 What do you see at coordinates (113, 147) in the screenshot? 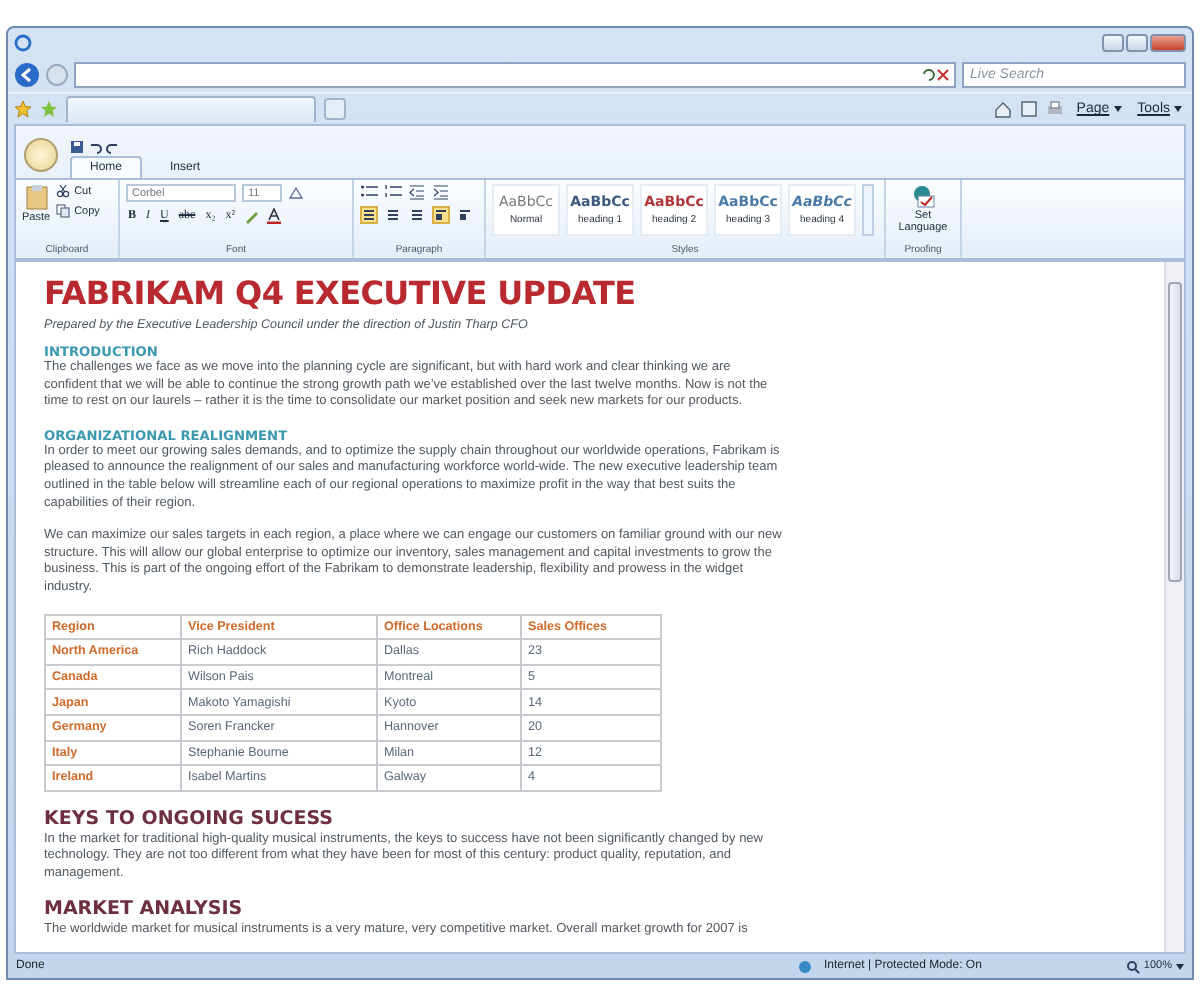
I see `redo-icon` at bounding box center [113, 147].